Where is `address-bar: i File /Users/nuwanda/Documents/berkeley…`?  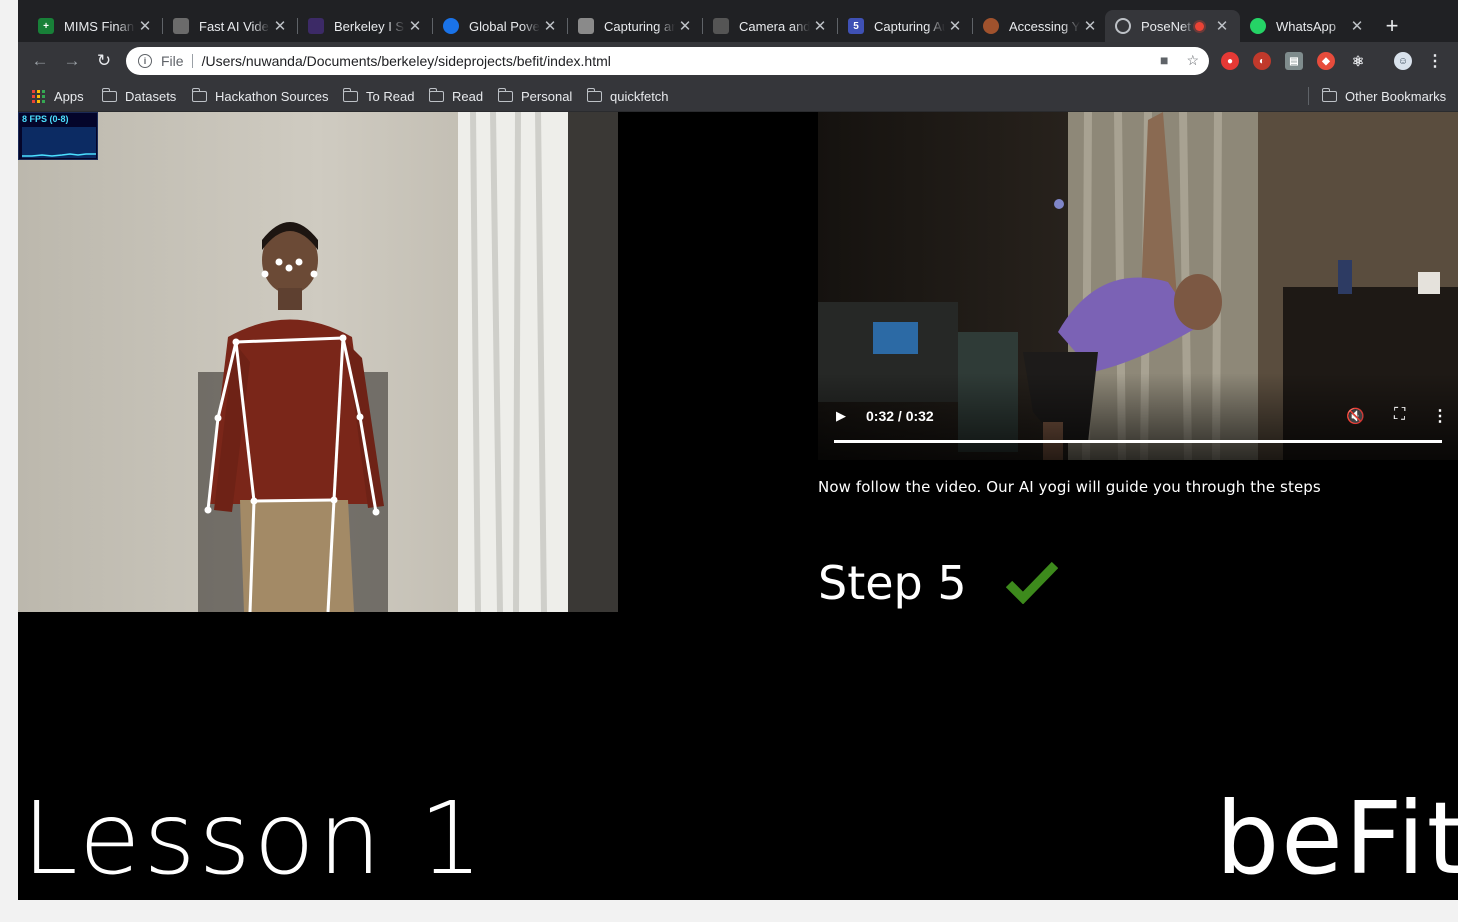
address-bar: i File /Users/nuwanda/Documents/berkeley… is located at coordinates (667, 61).